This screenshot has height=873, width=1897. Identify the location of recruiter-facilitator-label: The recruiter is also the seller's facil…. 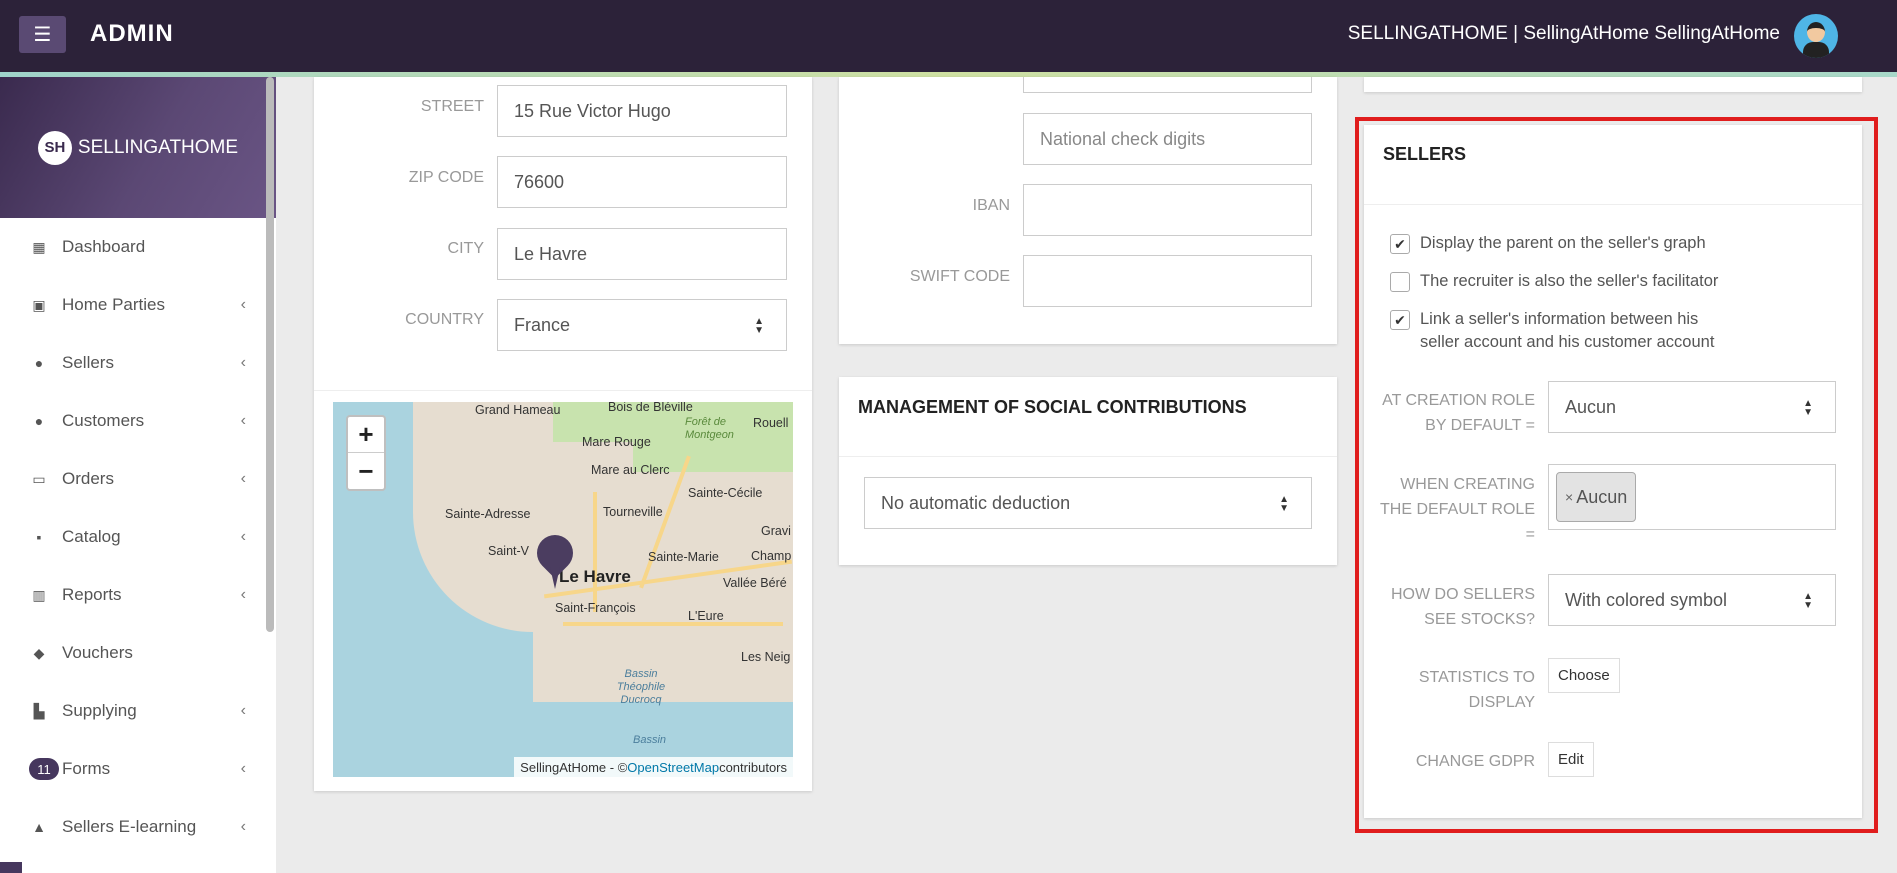
(1569, 281).